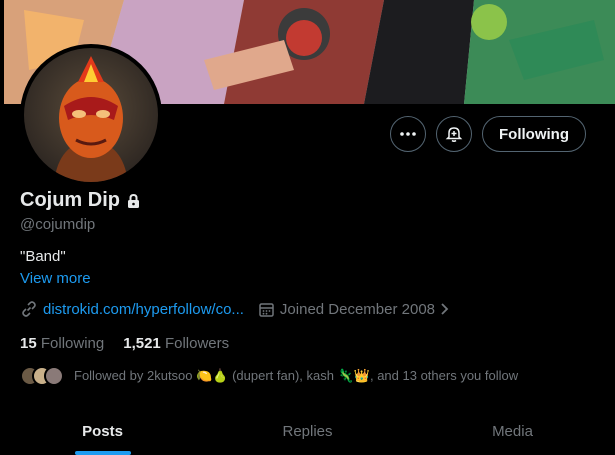 The image size is (615, 455). What do you see at coordinates (91, 115) in the screenshot?
I see `avatar` at bounding box center [91, 115].